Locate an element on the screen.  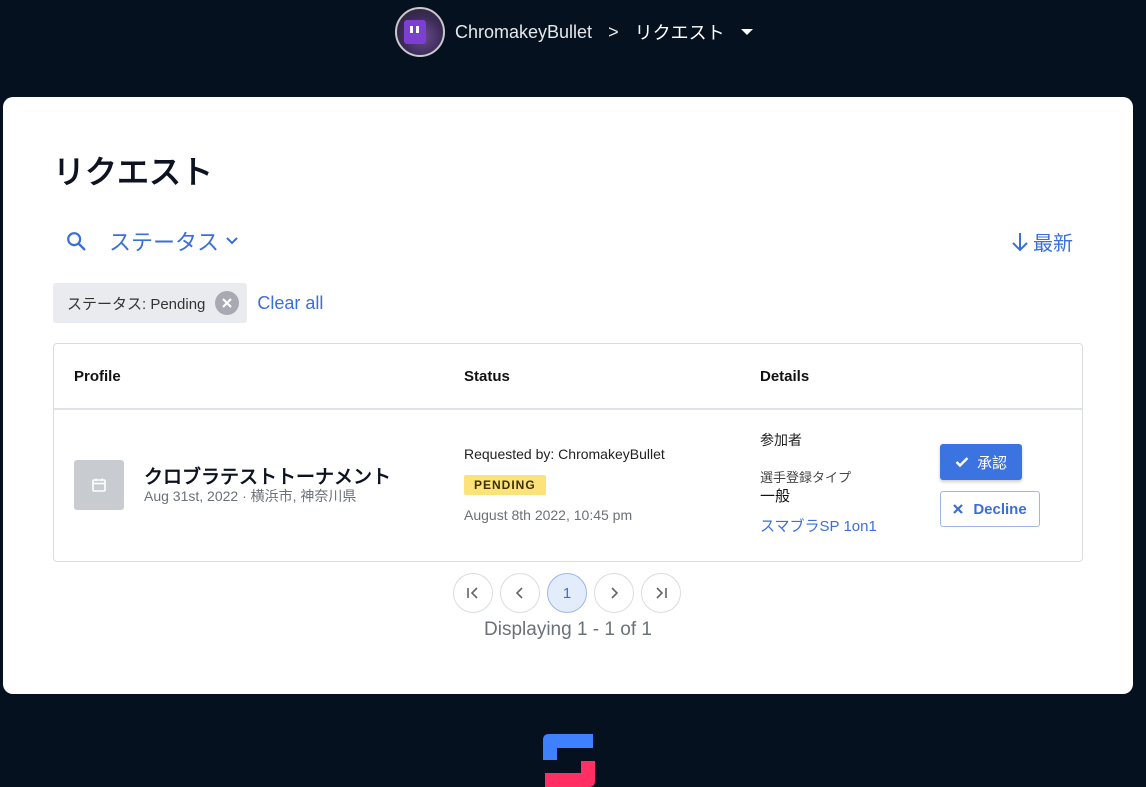
active-filters: ステータス: Pending Clear all is located at coordinates (188, 303).